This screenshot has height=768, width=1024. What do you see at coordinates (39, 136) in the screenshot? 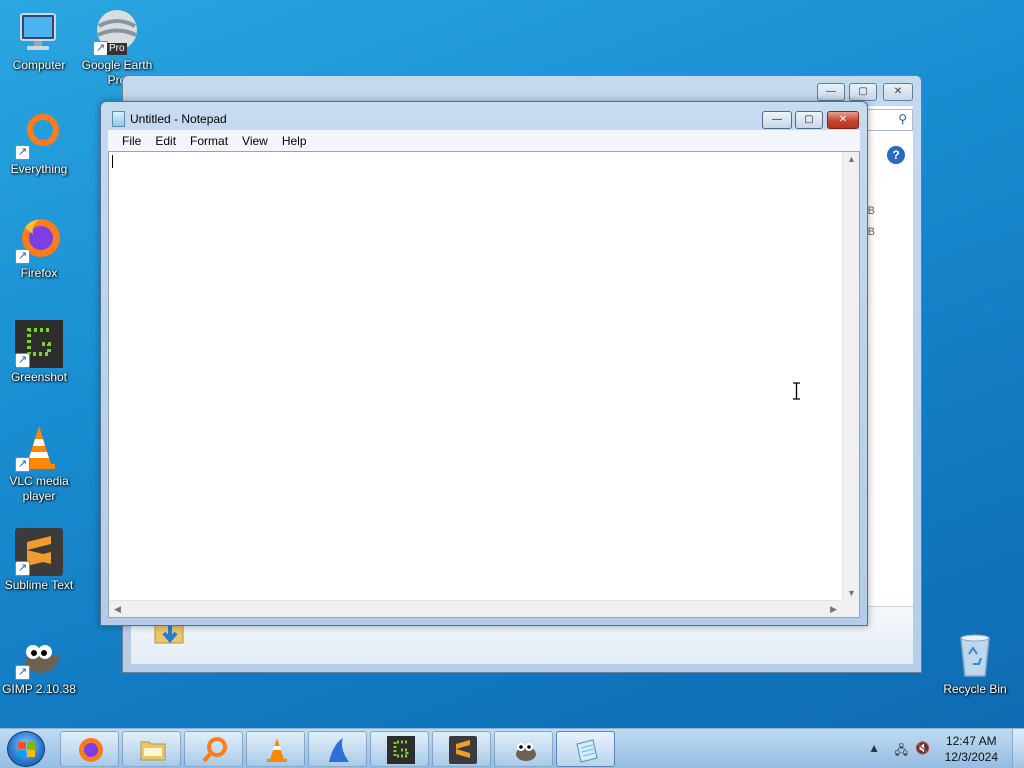
I see `magnifier-ring-icon: ↗` at bounding box center [39, 136].